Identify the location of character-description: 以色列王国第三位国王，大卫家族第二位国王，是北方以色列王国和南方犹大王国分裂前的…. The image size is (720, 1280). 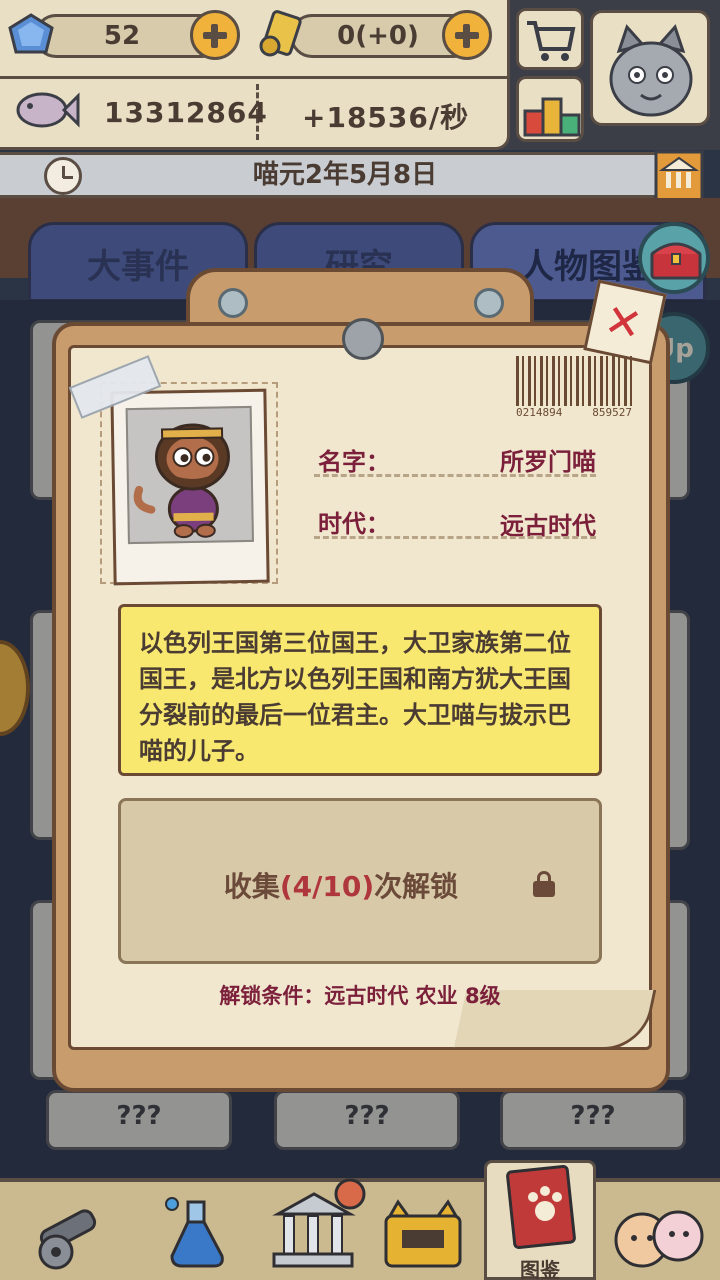
(360, 690).